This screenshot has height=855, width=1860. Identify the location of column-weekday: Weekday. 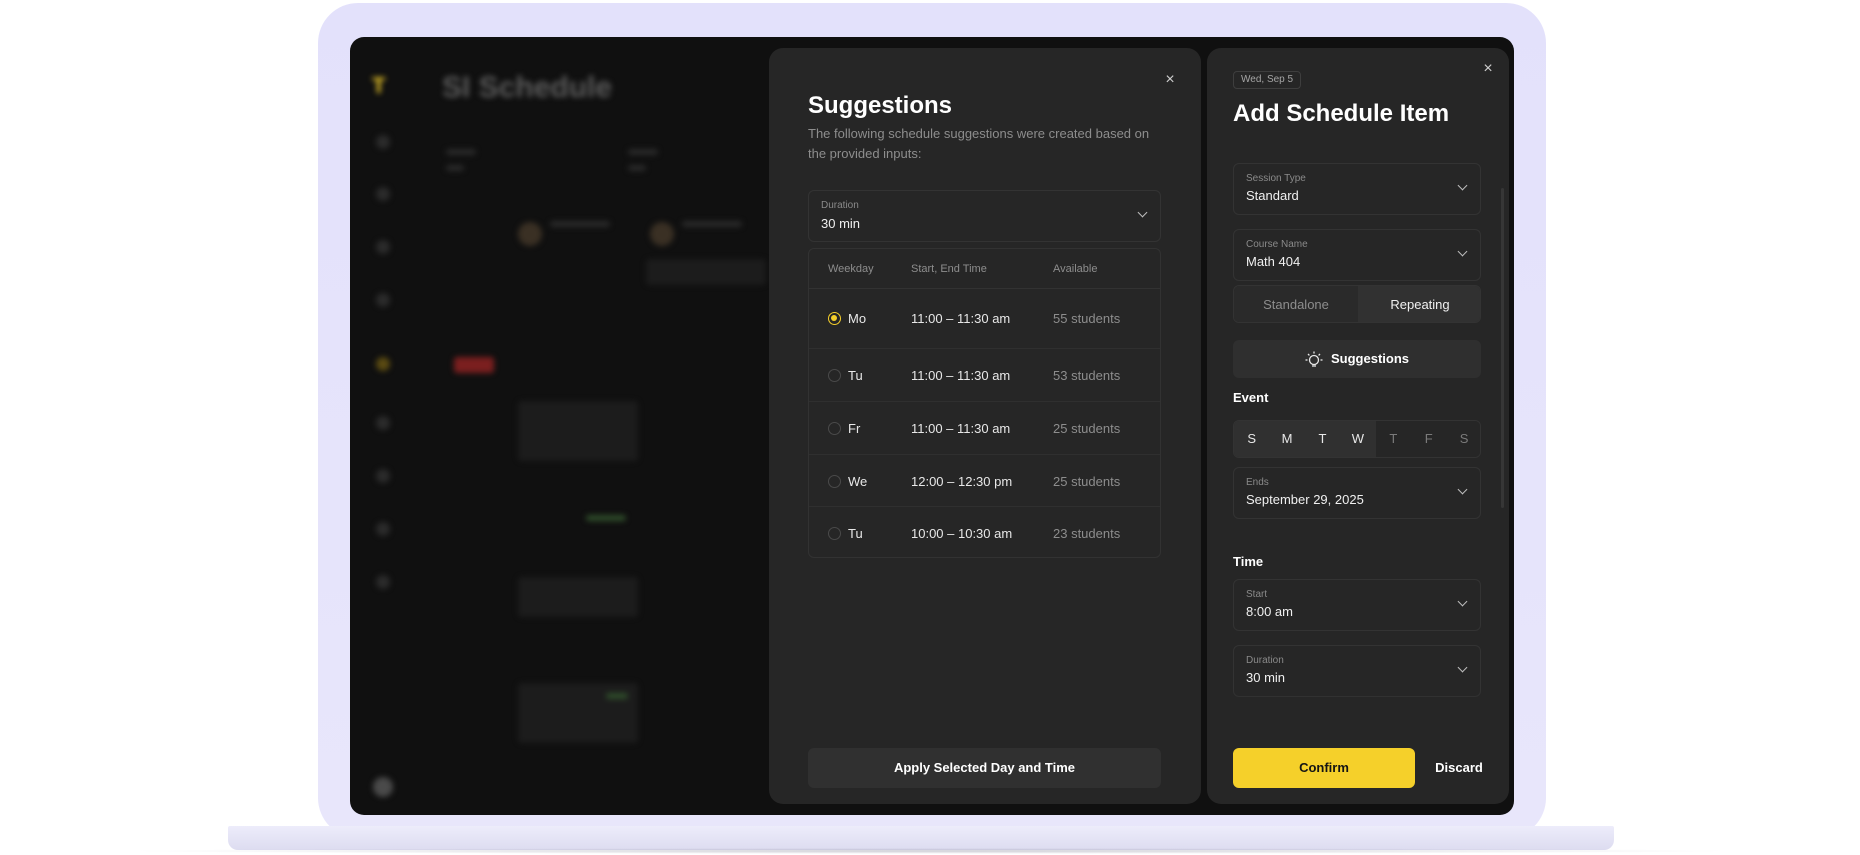
(851, 269).